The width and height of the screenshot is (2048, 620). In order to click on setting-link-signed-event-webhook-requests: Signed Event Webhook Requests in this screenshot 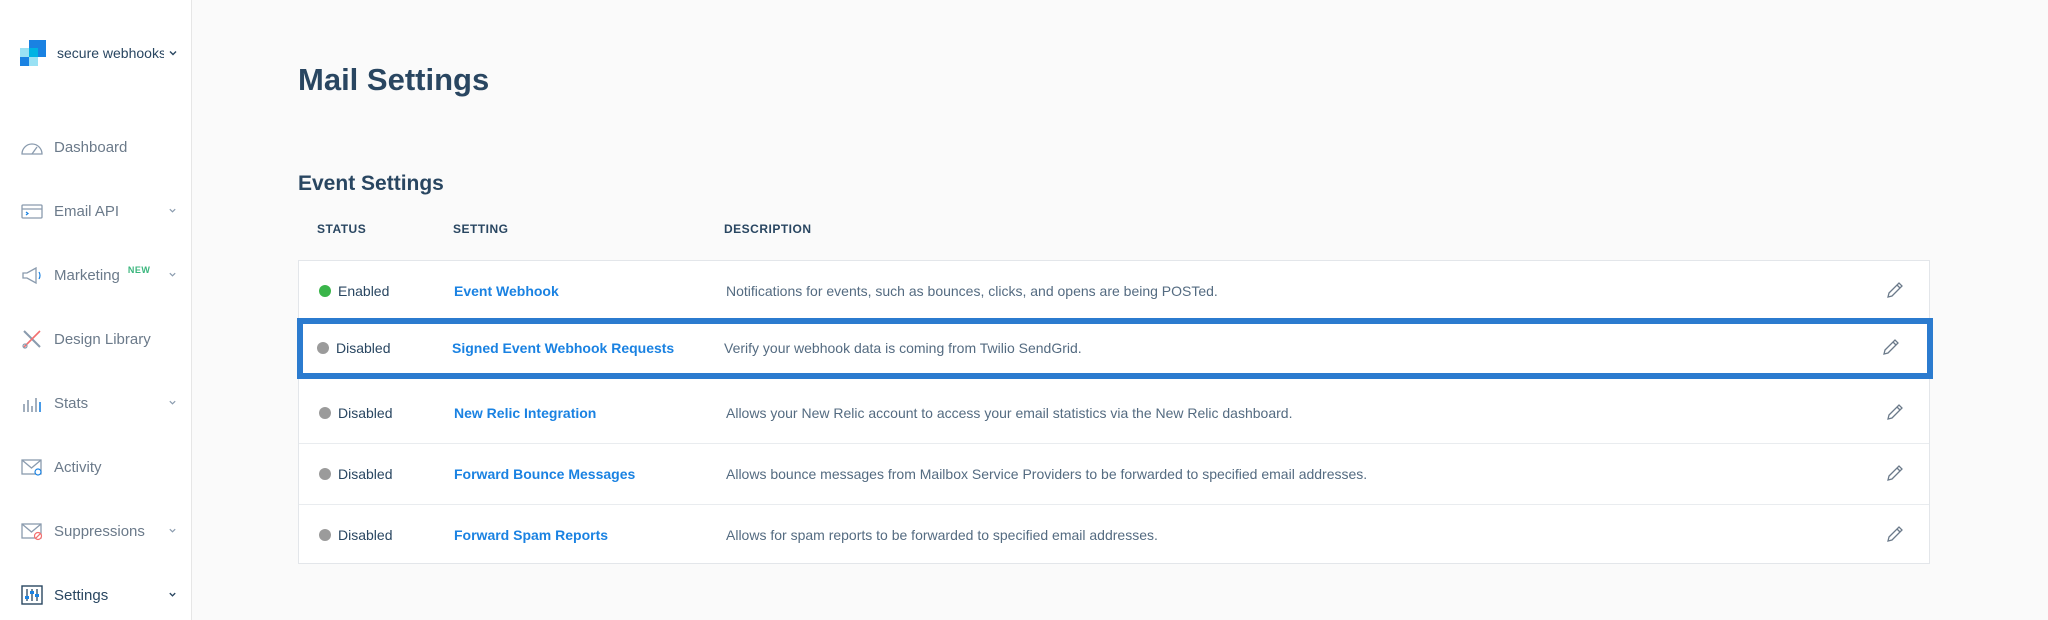, I will do `click(563, 348)`.